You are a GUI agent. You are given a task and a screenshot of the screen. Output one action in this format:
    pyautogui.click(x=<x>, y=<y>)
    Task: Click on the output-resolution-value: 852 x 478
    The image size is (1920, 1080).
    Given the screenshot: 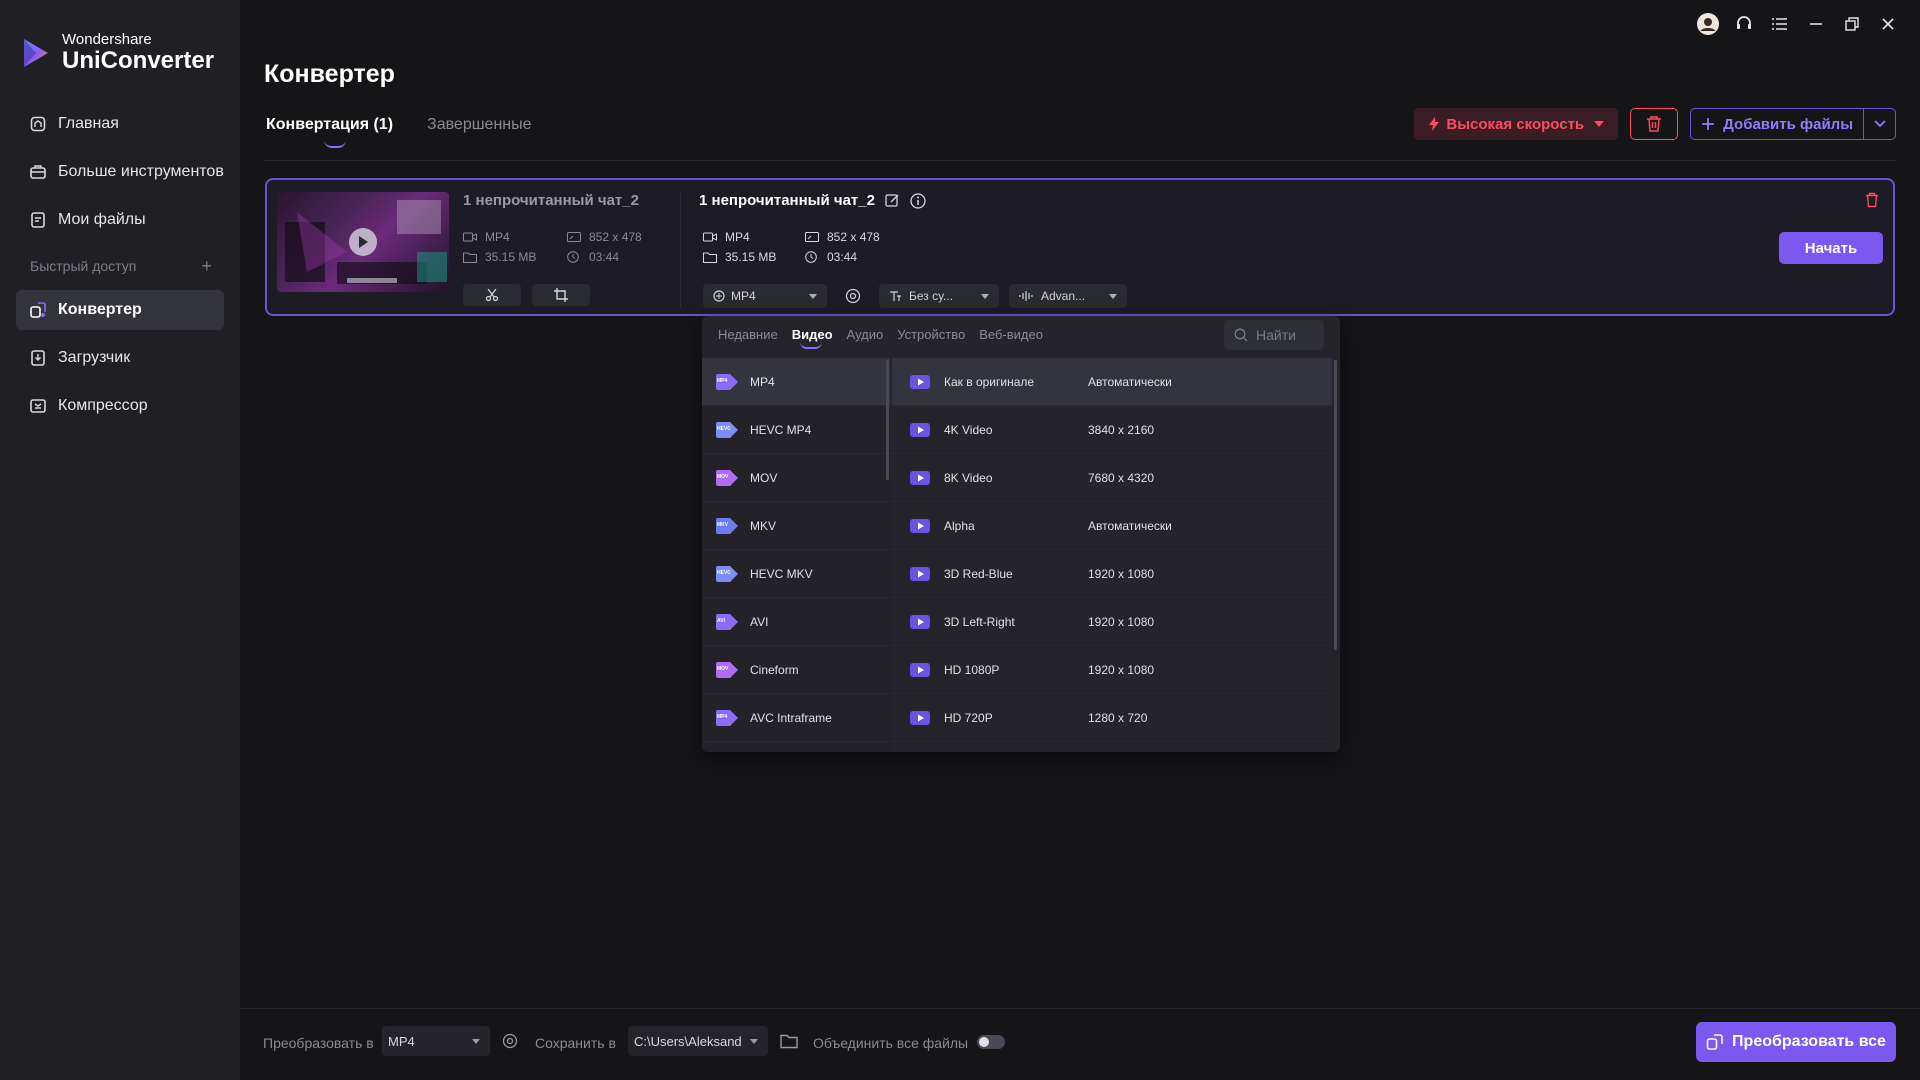 What is the action you would take?
    pyautogui.click(x=853, y=237)
    